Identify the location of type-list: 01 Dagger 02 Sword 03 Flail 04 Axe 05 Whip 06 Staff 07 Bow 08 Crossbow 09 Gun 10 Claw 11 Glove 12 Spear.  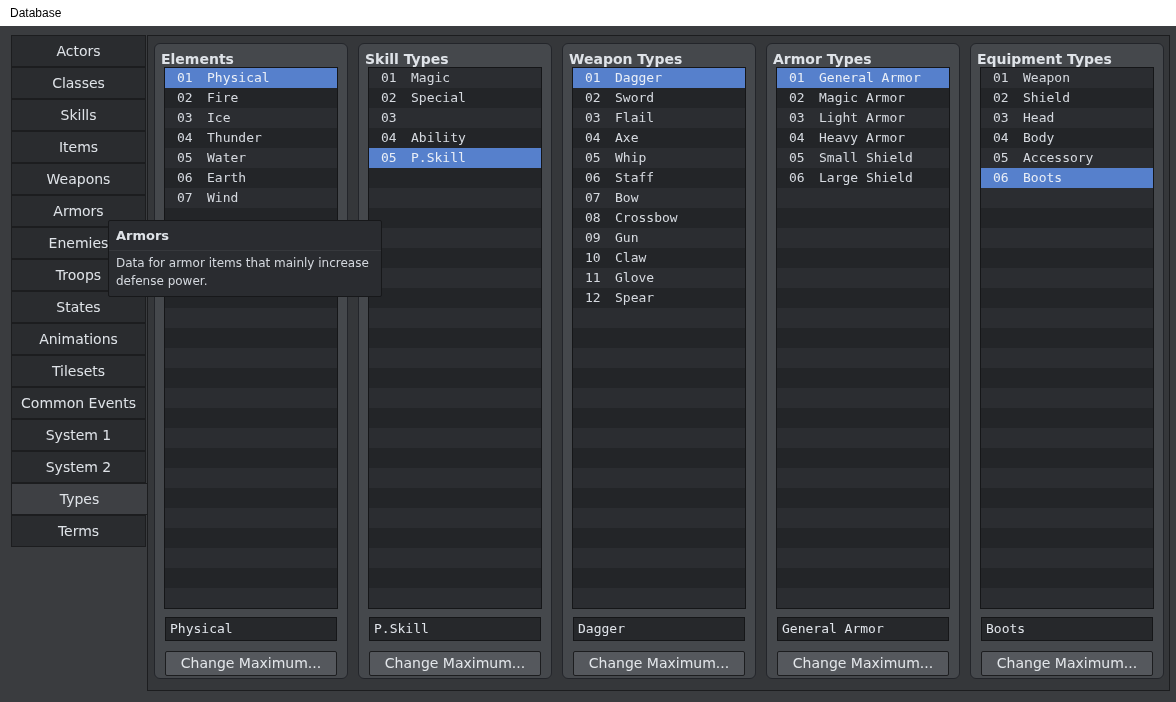
(659, 338).